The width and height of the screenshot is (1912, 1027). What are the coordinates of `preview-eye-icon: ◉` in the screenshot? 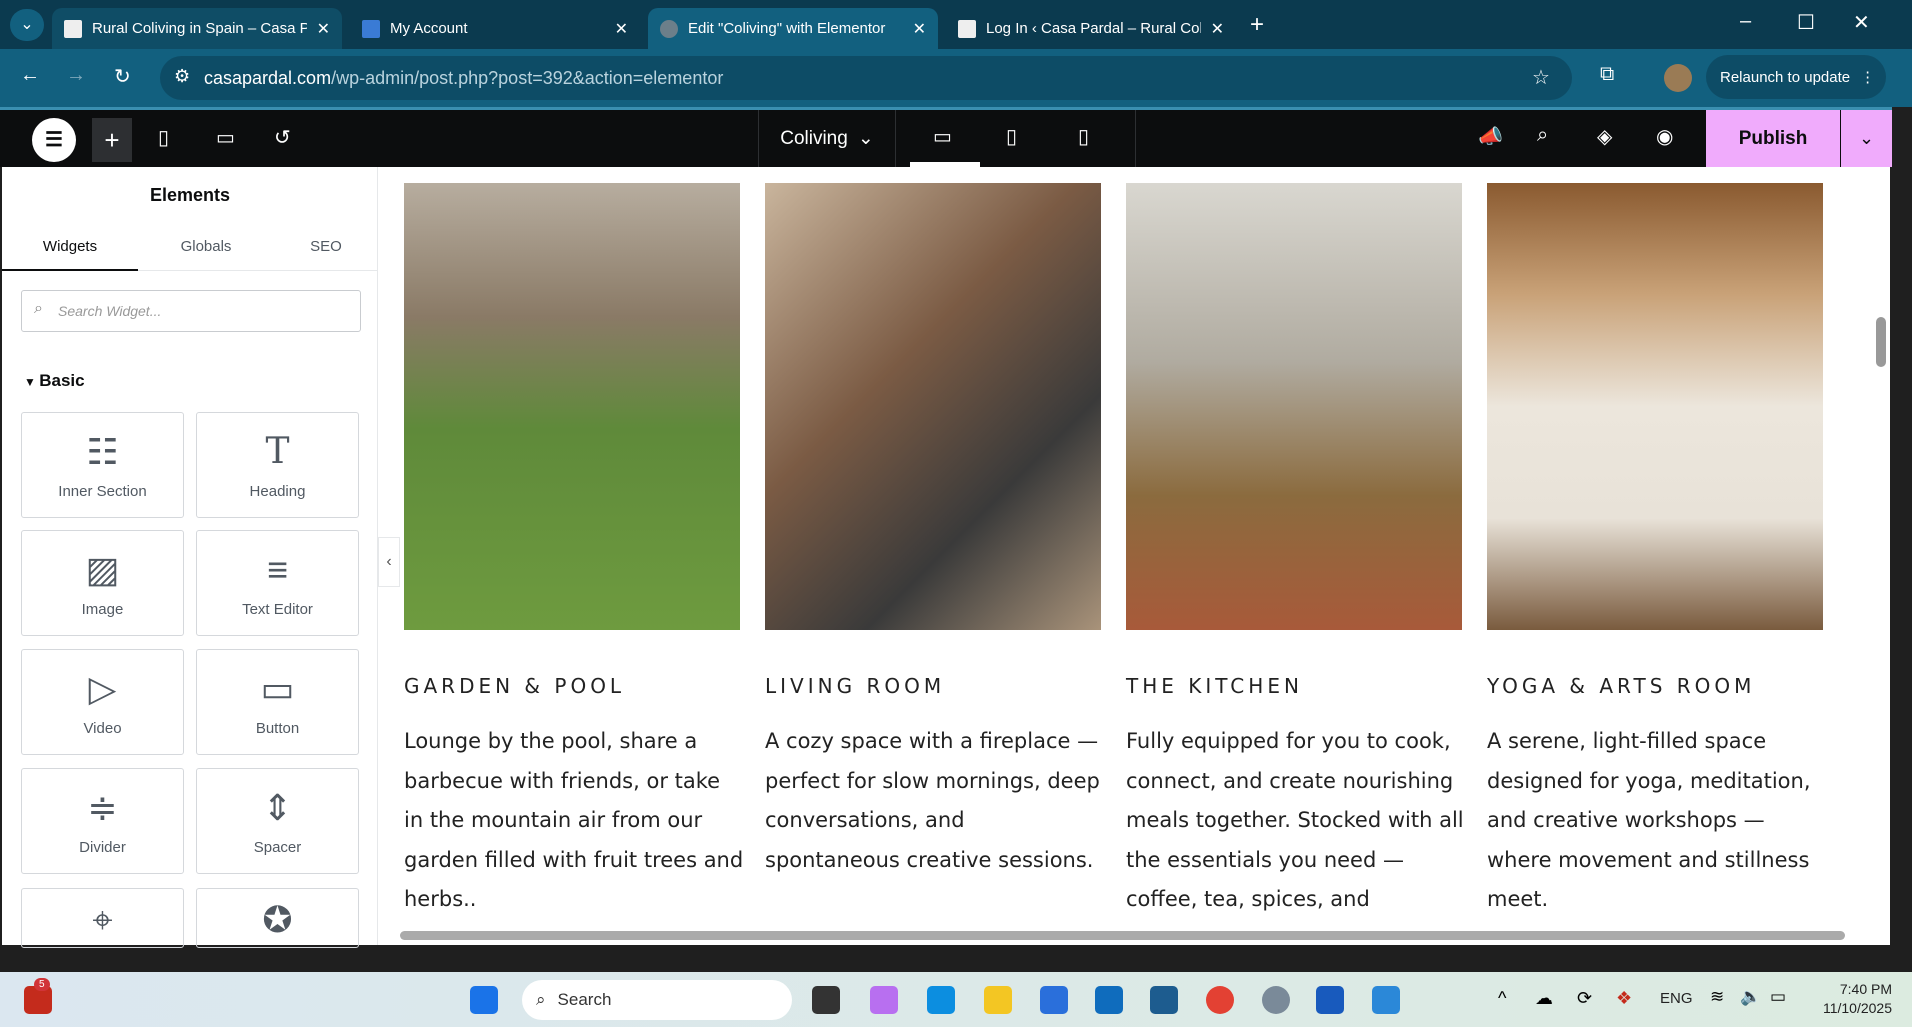 It's located at (1664, 136).